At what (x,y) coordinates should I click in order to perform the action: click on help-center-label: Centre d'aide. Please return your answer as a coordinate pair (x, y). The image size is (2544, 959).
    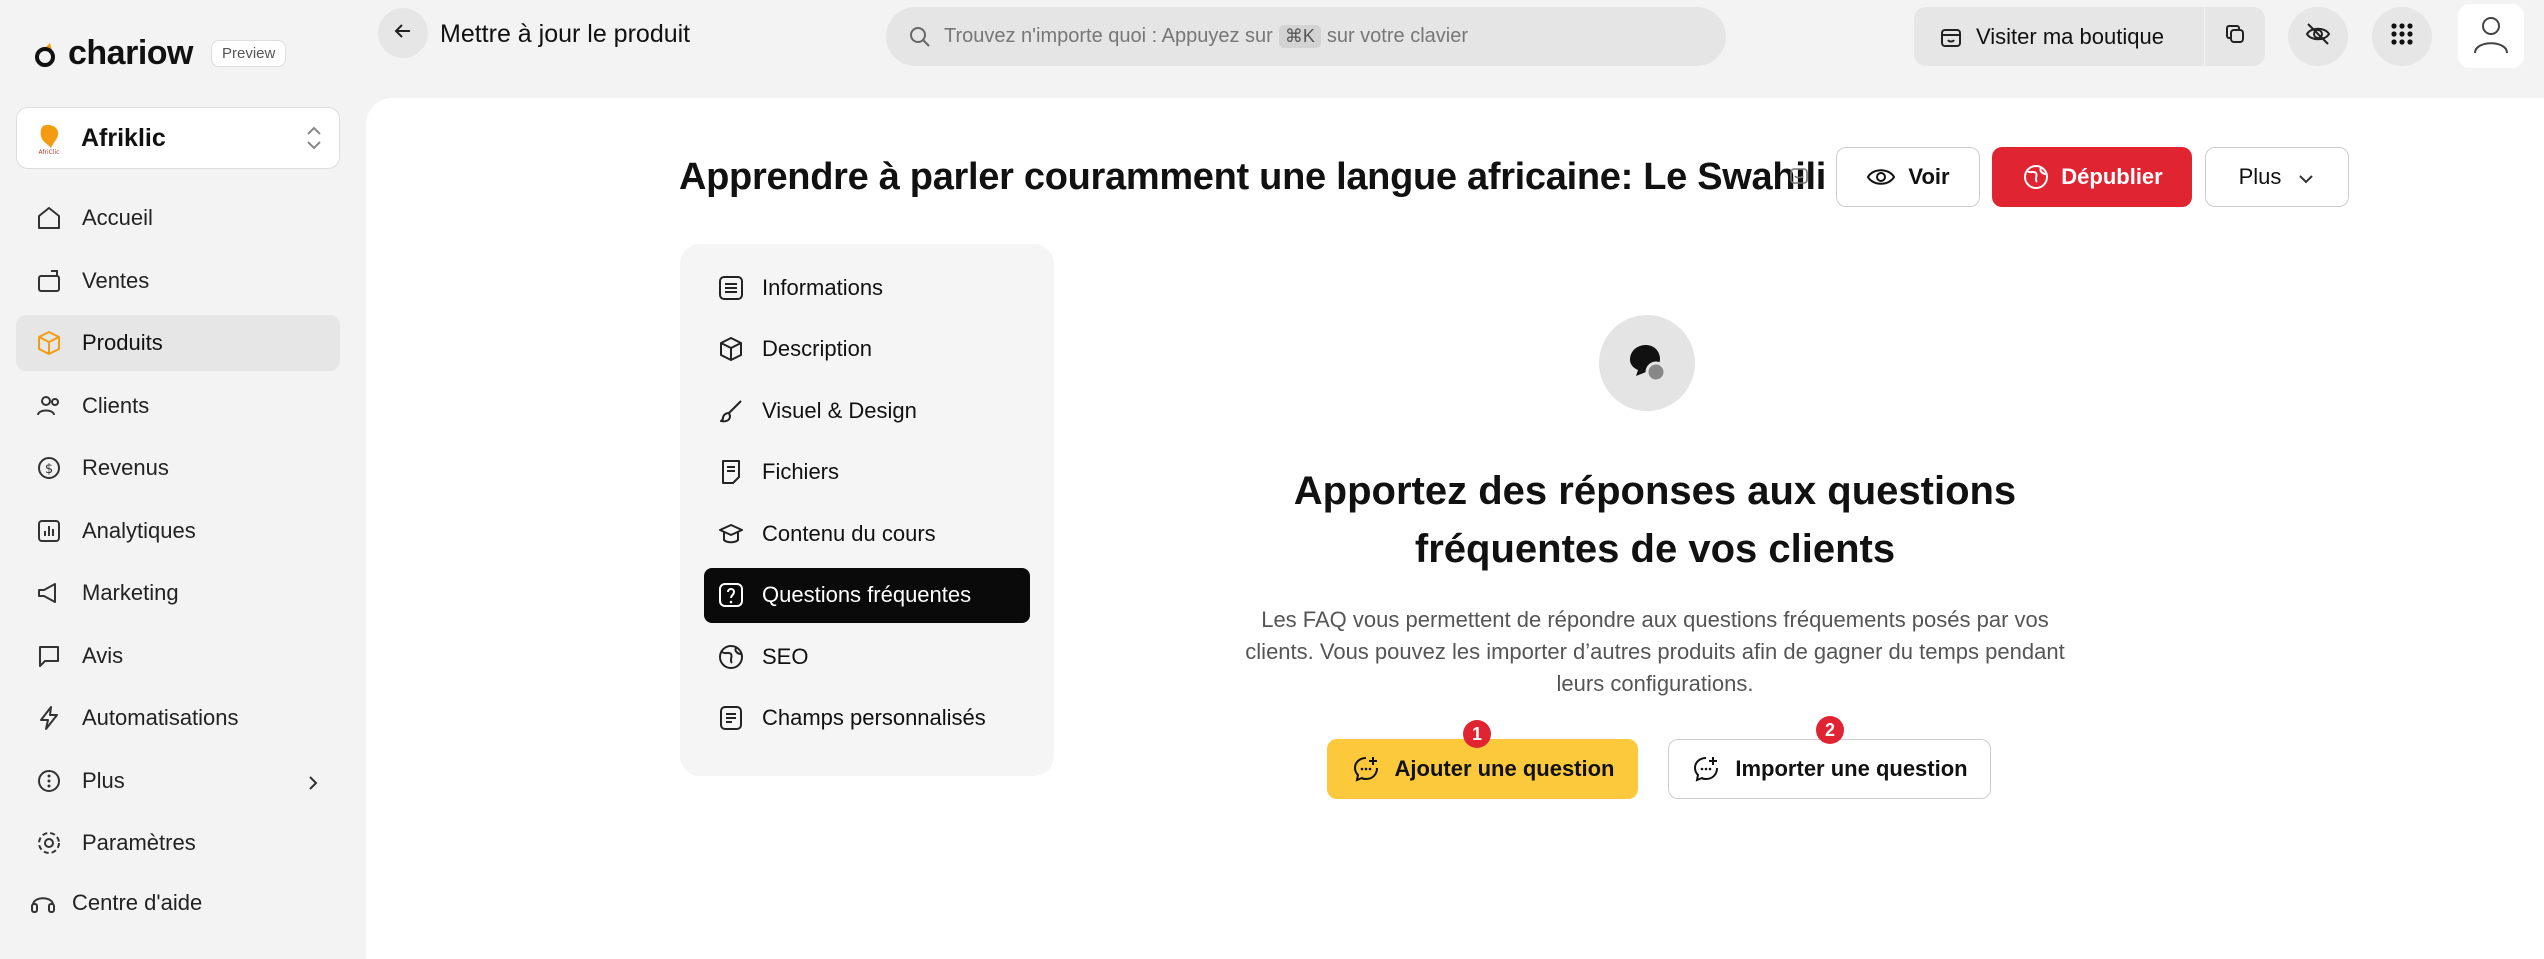
    Looking at the image, I should click on (137, 902).